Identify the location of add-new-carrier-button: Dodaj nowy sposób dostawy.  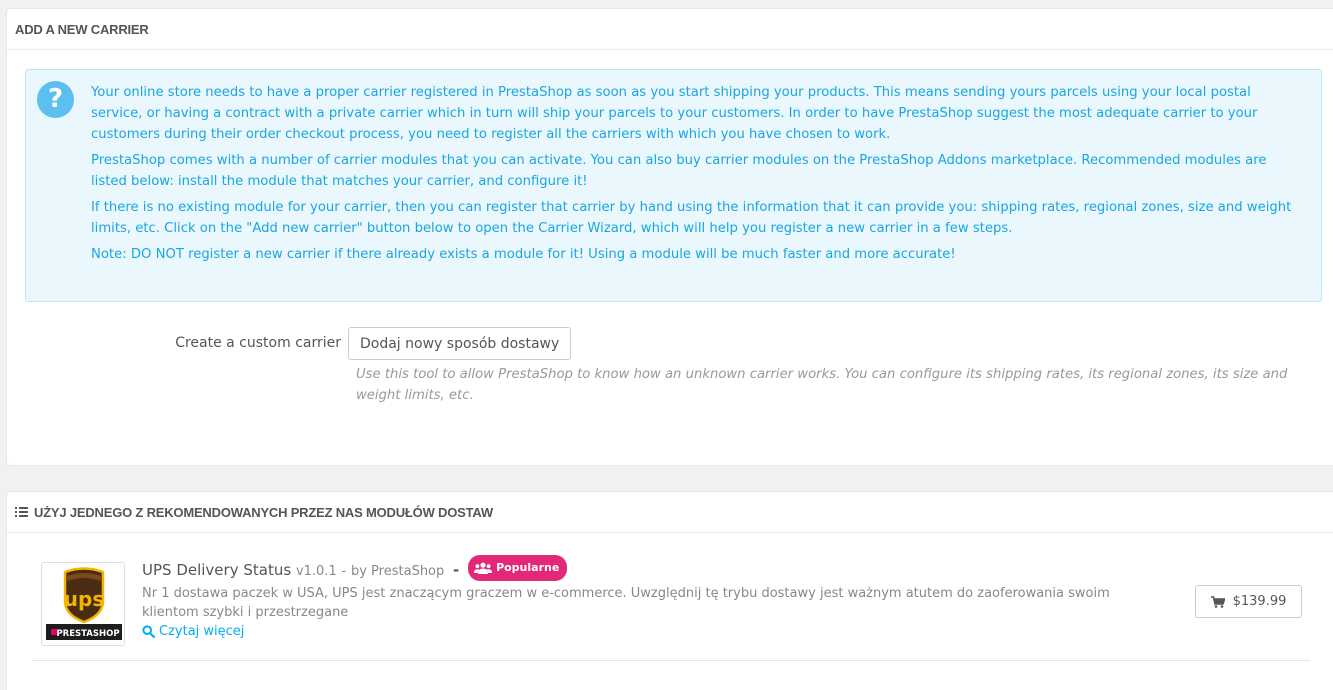
(460, 343).